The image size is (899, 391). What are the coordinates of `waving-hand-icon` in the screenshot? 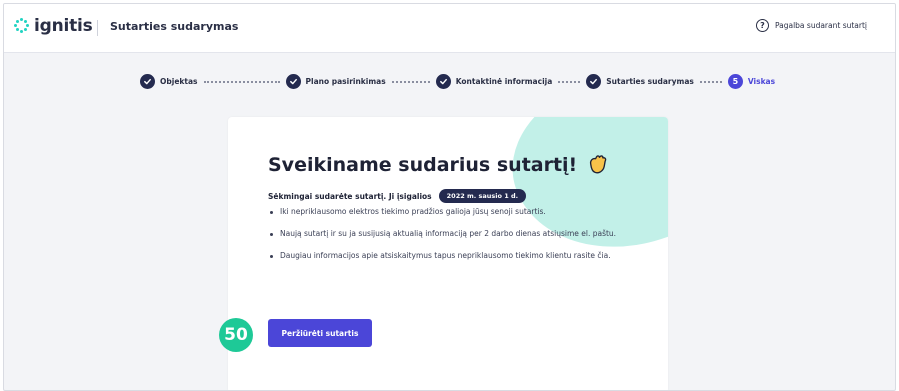 It's located at (598, 164).